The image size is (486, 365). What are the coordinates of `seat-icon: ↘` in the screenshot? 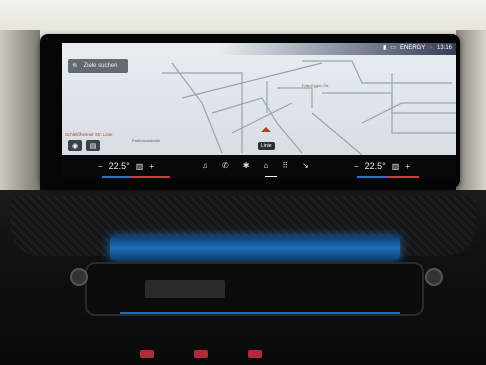 It's located at (305, 165).